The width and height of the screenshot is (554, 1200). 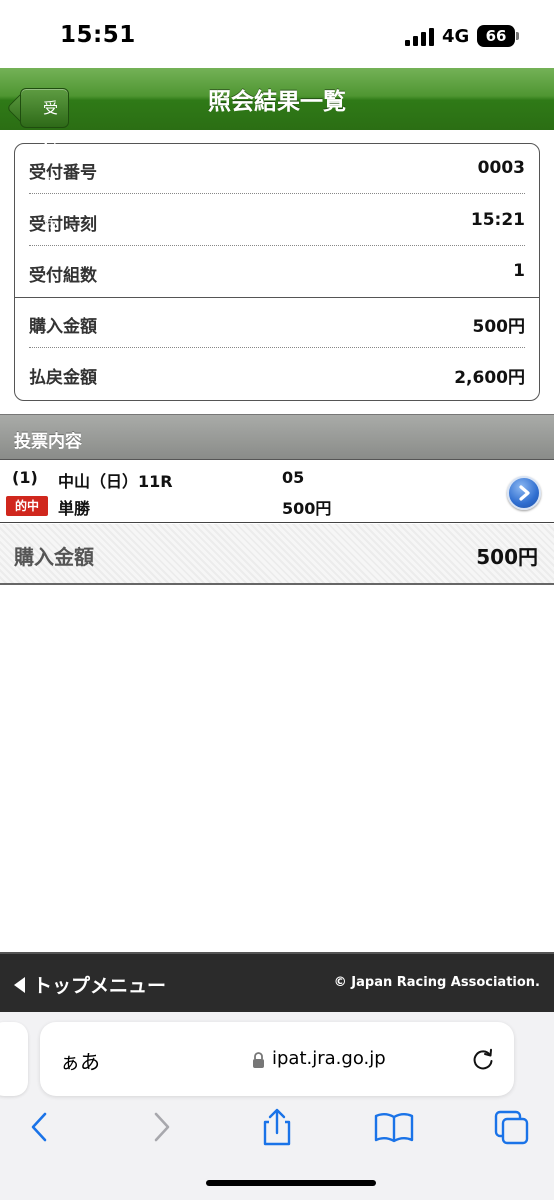 What do you see at coordinates (14, 1059) in the screenshot?
I see `previous-tab-preview` at bounding box center [14, 1059].